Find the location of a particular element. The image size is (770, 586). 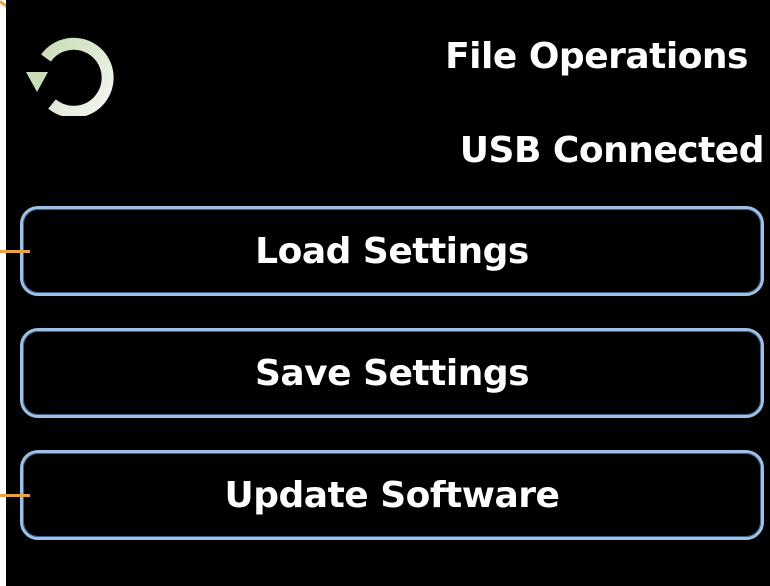

load-settings-label: Load Settings is located at coordinates (392, 251).